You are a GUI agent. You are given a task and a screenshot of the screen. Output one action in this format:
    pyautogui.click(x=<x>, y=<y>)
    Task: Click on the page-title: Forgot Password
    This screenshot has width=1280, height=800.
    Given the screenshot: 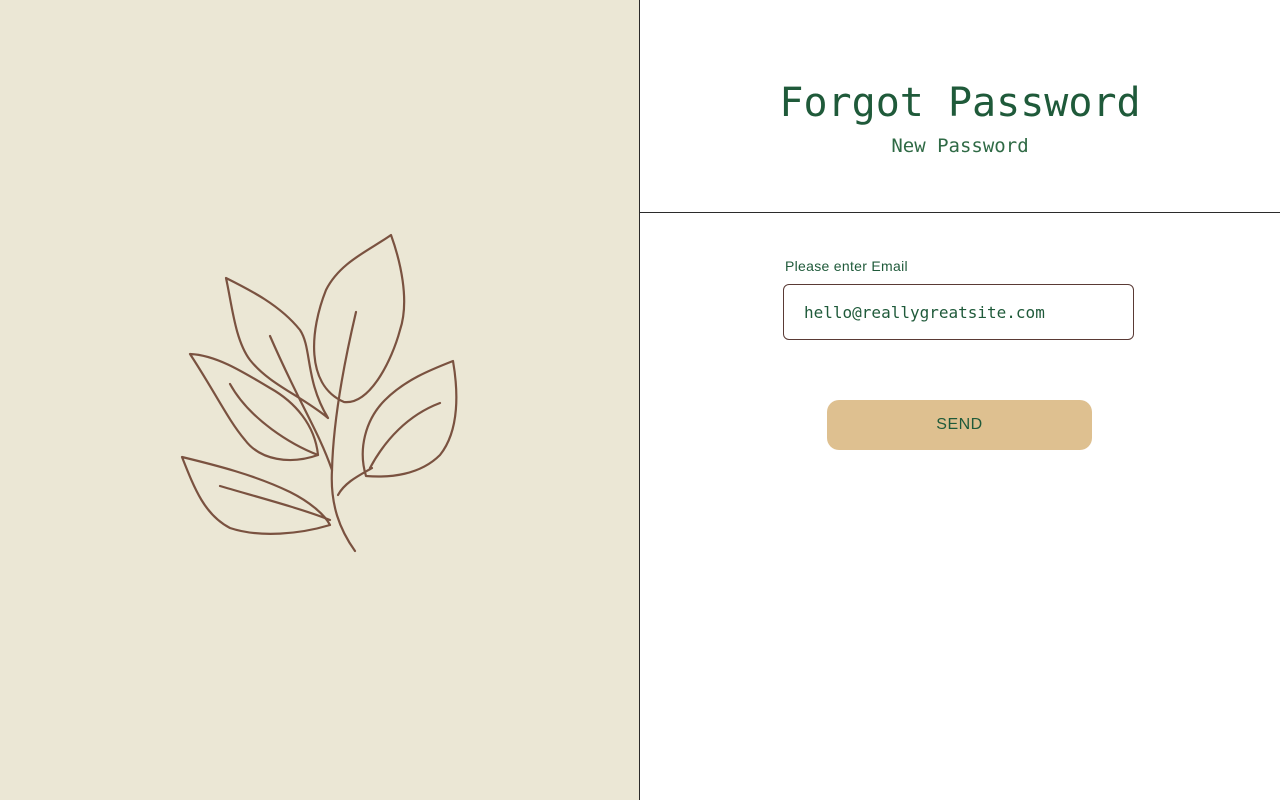 What is the action you would take?
    pyautogui.click(x=960, y=103)
    